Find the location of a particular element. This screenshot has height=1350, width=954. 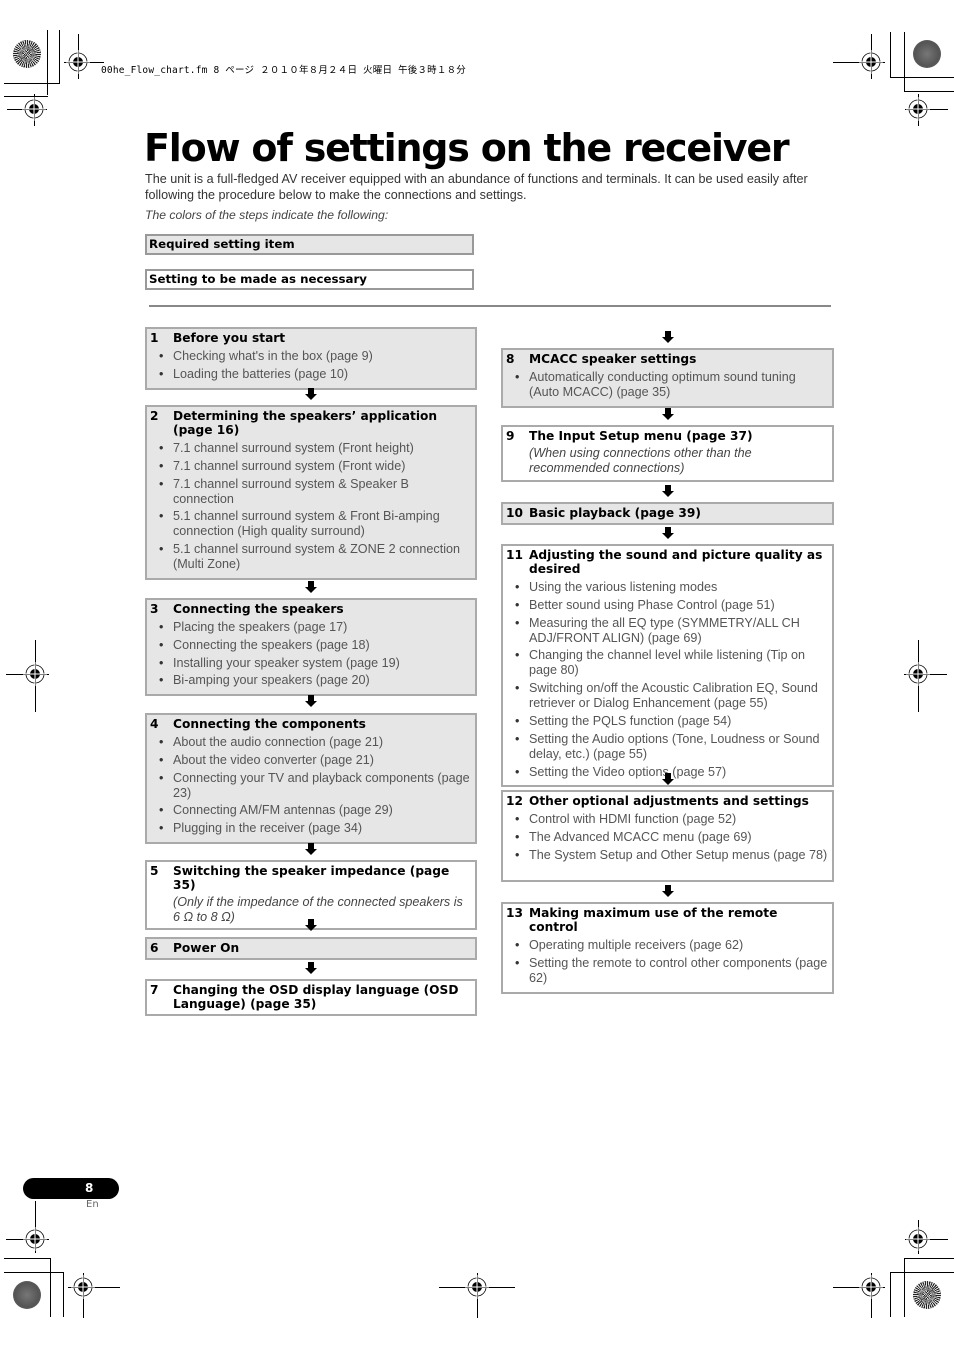

step-title: The Input Setup menu (page 37) is located at coordinates (641, 436).